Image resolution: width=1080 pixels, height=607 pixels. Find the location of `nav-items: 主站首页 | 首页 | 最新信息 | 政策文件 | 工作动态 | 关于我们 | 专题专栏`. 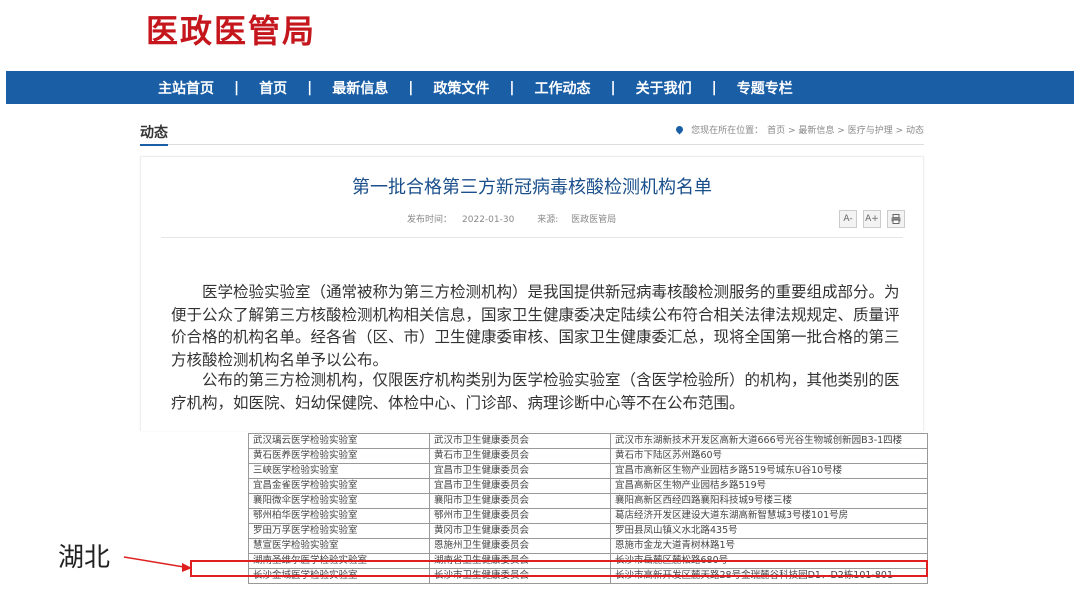

nav-items: 主站首页 | 首页 | 最新信息 | 政策文件 | 工作动态 | 关于我们 | 专题专栏 is located at coordinates (475, 87).